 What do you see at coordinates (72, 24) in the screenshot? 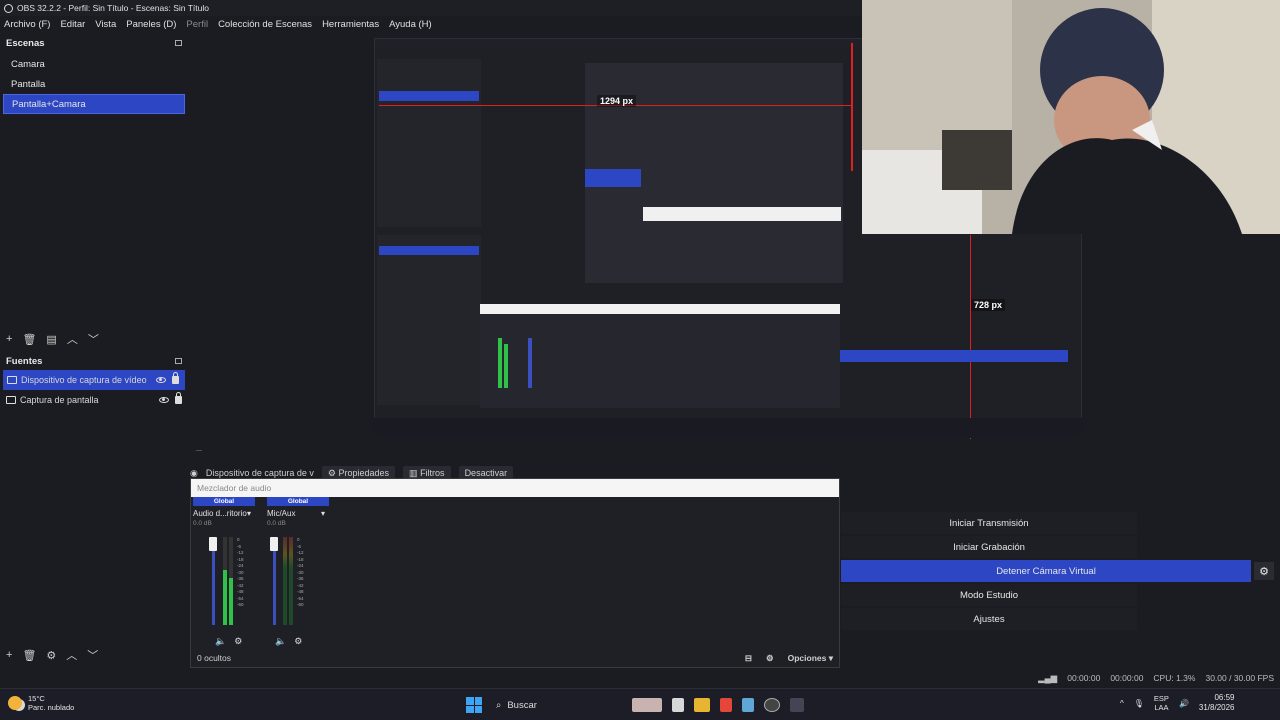
I see `menu-editar: Editar` at bounding box center [72, 24].